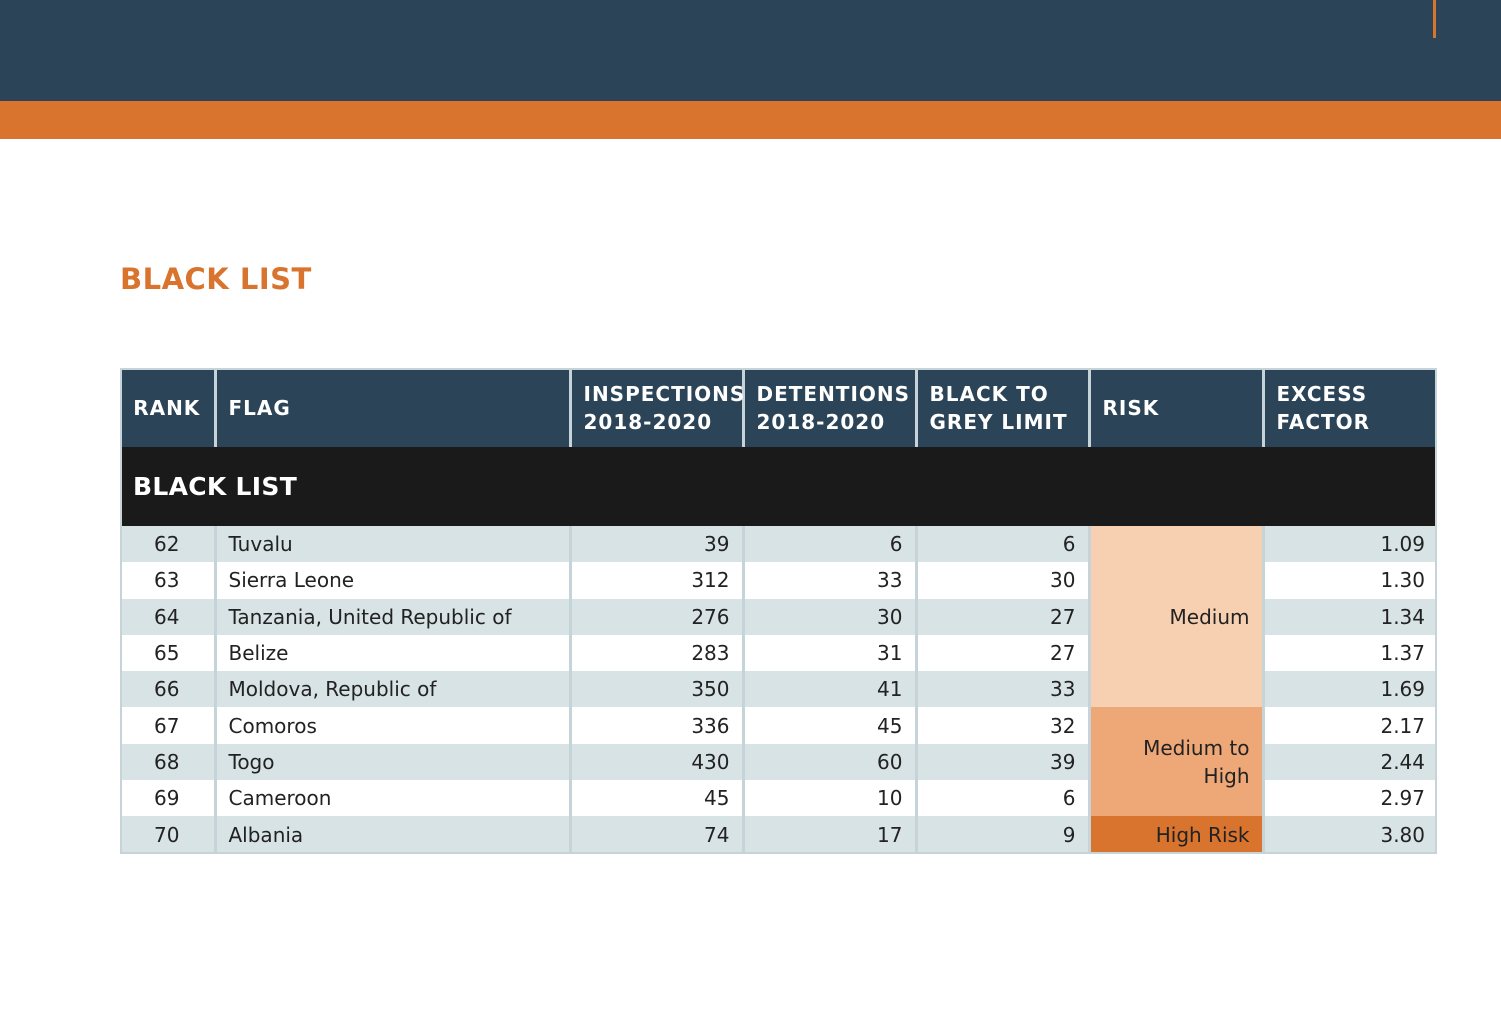  What do you see at coordinates (167, 407) in the screenshot?
I see `header-rank: RANK` at bounding box center [167, 407].